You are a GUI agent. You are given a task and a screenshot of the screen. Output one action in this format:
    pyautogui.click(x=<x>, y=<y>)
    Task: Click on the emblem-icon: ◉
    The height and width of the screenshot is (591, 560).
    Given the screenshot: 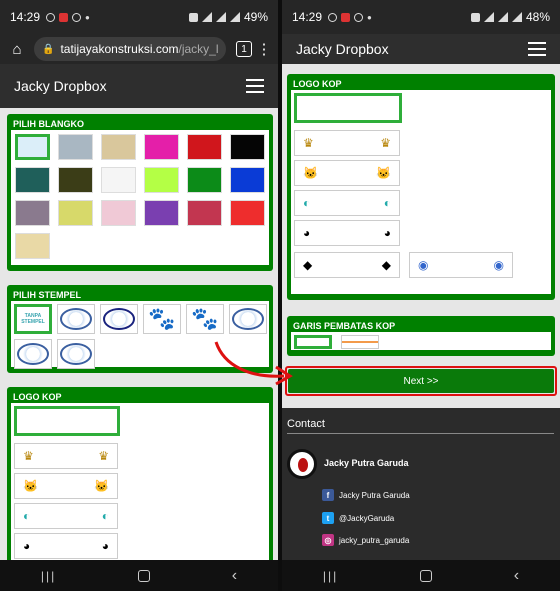 What is the action you would take?
    pyautogui.click(x=423, y=265)
    